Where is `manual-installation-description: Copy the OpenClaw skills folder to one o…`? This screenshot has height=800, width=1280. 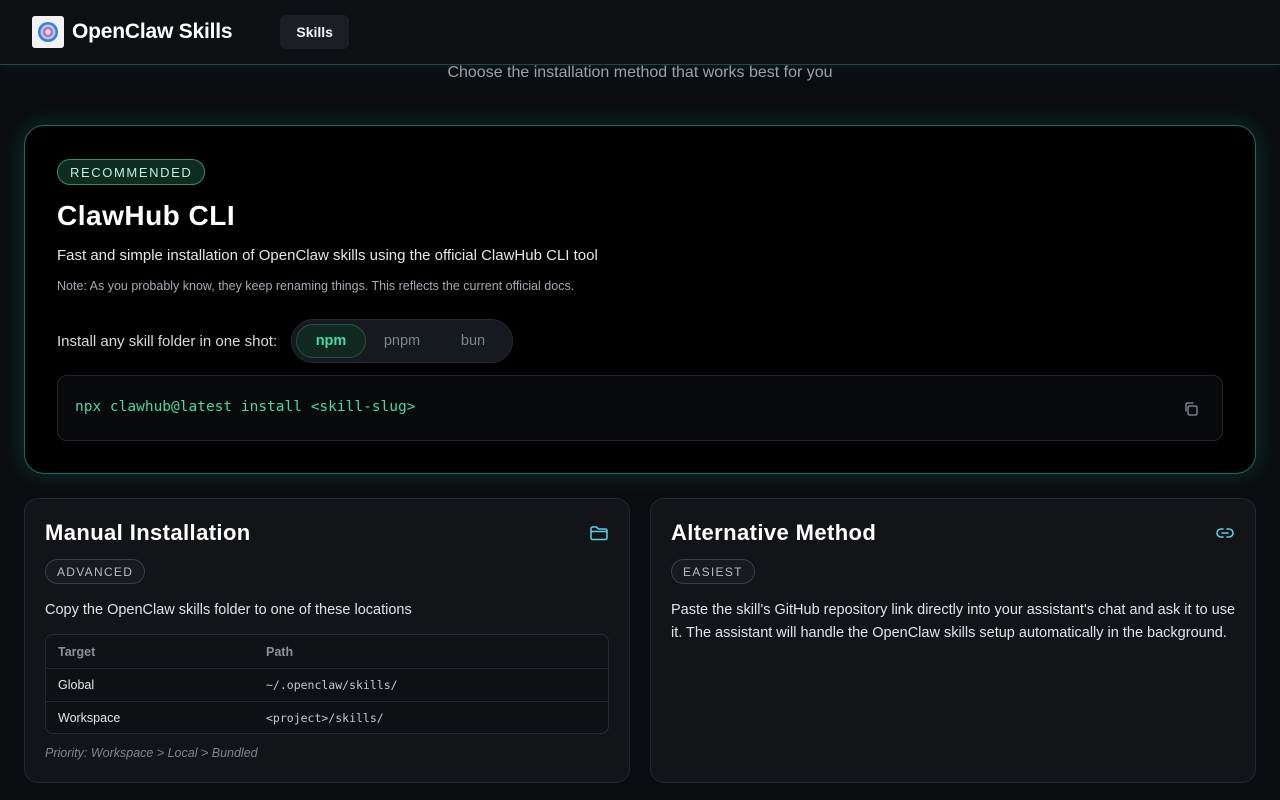 manual-installation-description: Copy the OpenClaw skills folder to one o… is located at coordinates (228, 610).